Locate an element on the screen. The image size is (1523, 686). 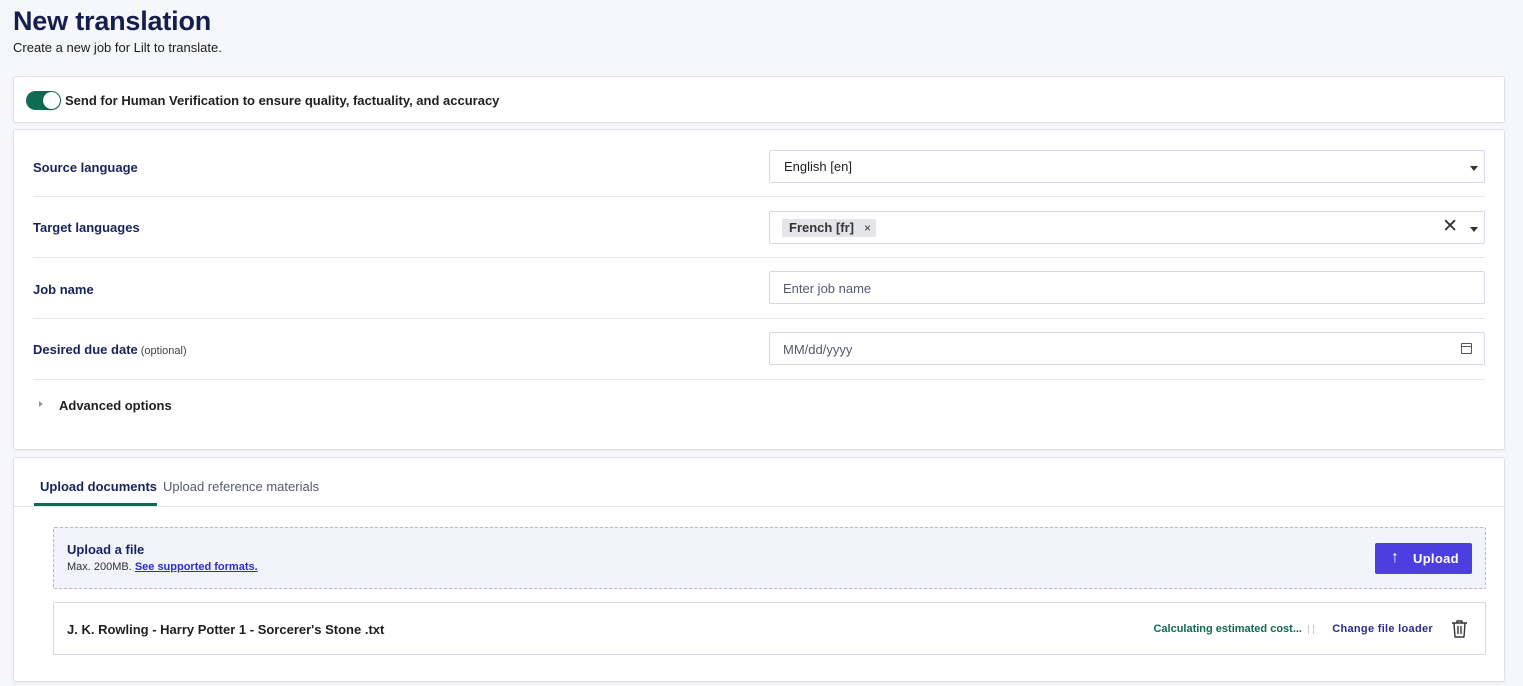
target-languages-select: French [fr] × ✕ is located at coordinates (1127, 227).